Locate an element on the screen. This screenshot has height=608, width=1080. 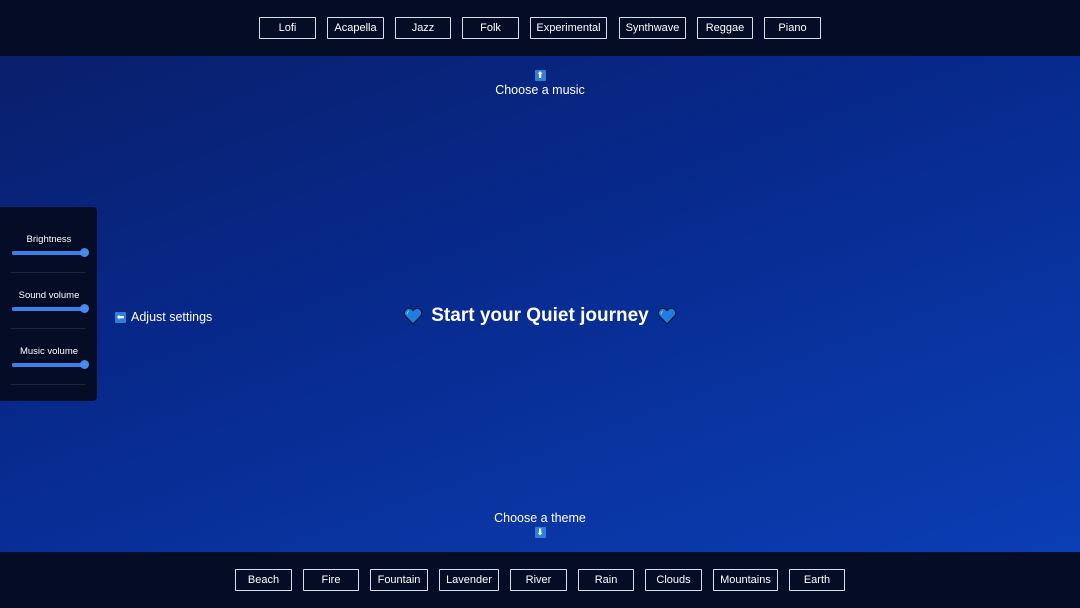
brightness-setting: Brightness is located at coordinates (50, 245).